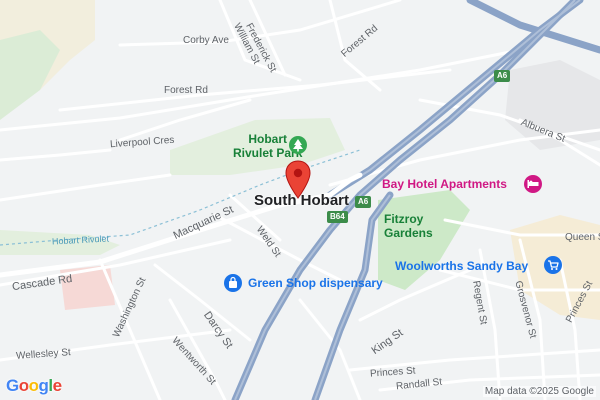  I want to click on google-logo: Google, so click(34, 386).